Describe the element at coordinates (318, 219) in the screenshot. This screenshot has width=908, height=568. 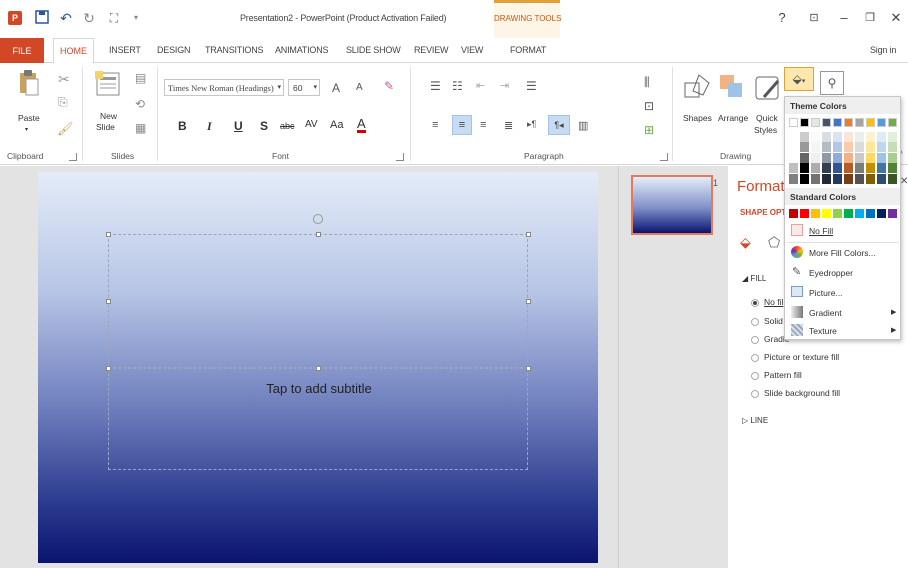
I see `rotation-handle-icon` at that location.